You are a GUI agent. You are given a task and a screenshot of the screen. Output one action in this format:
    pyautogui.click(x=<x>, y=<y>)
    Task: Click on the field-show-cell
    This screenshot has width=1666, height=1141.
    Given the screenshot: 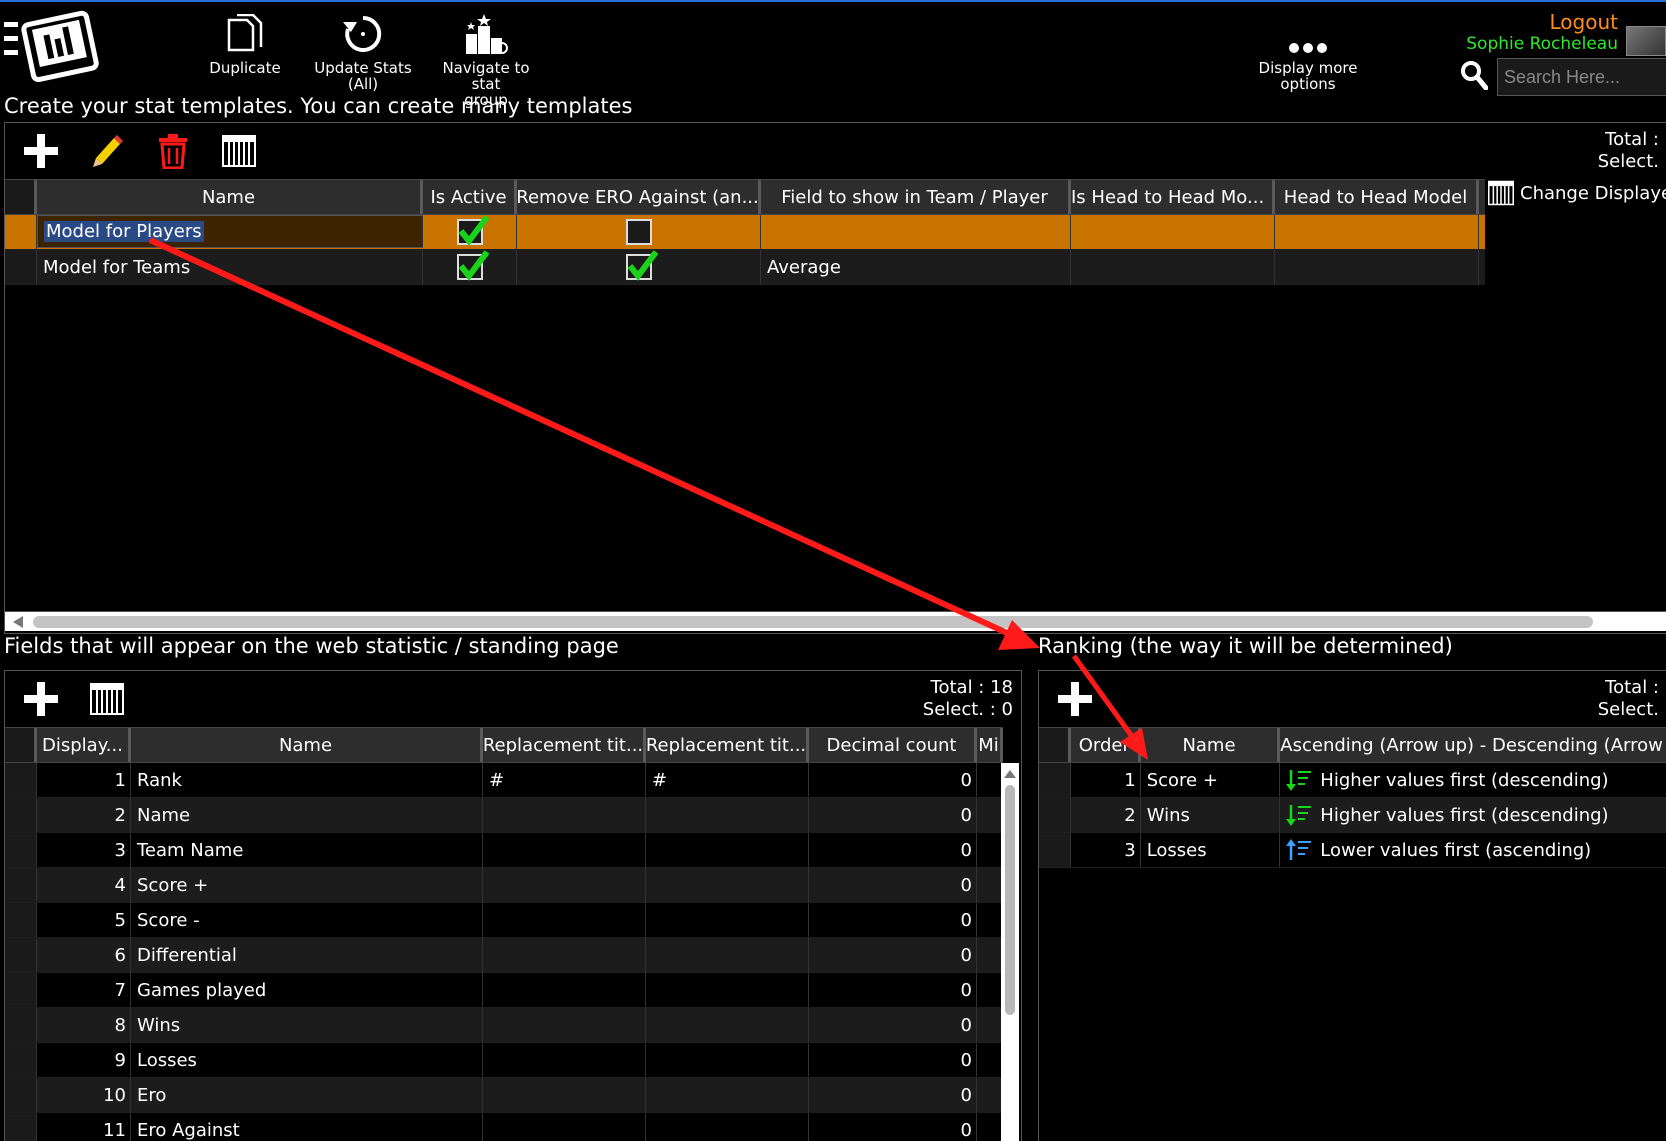 What is the action you would take?
    pyautogui.click(x=916, y=232)
    